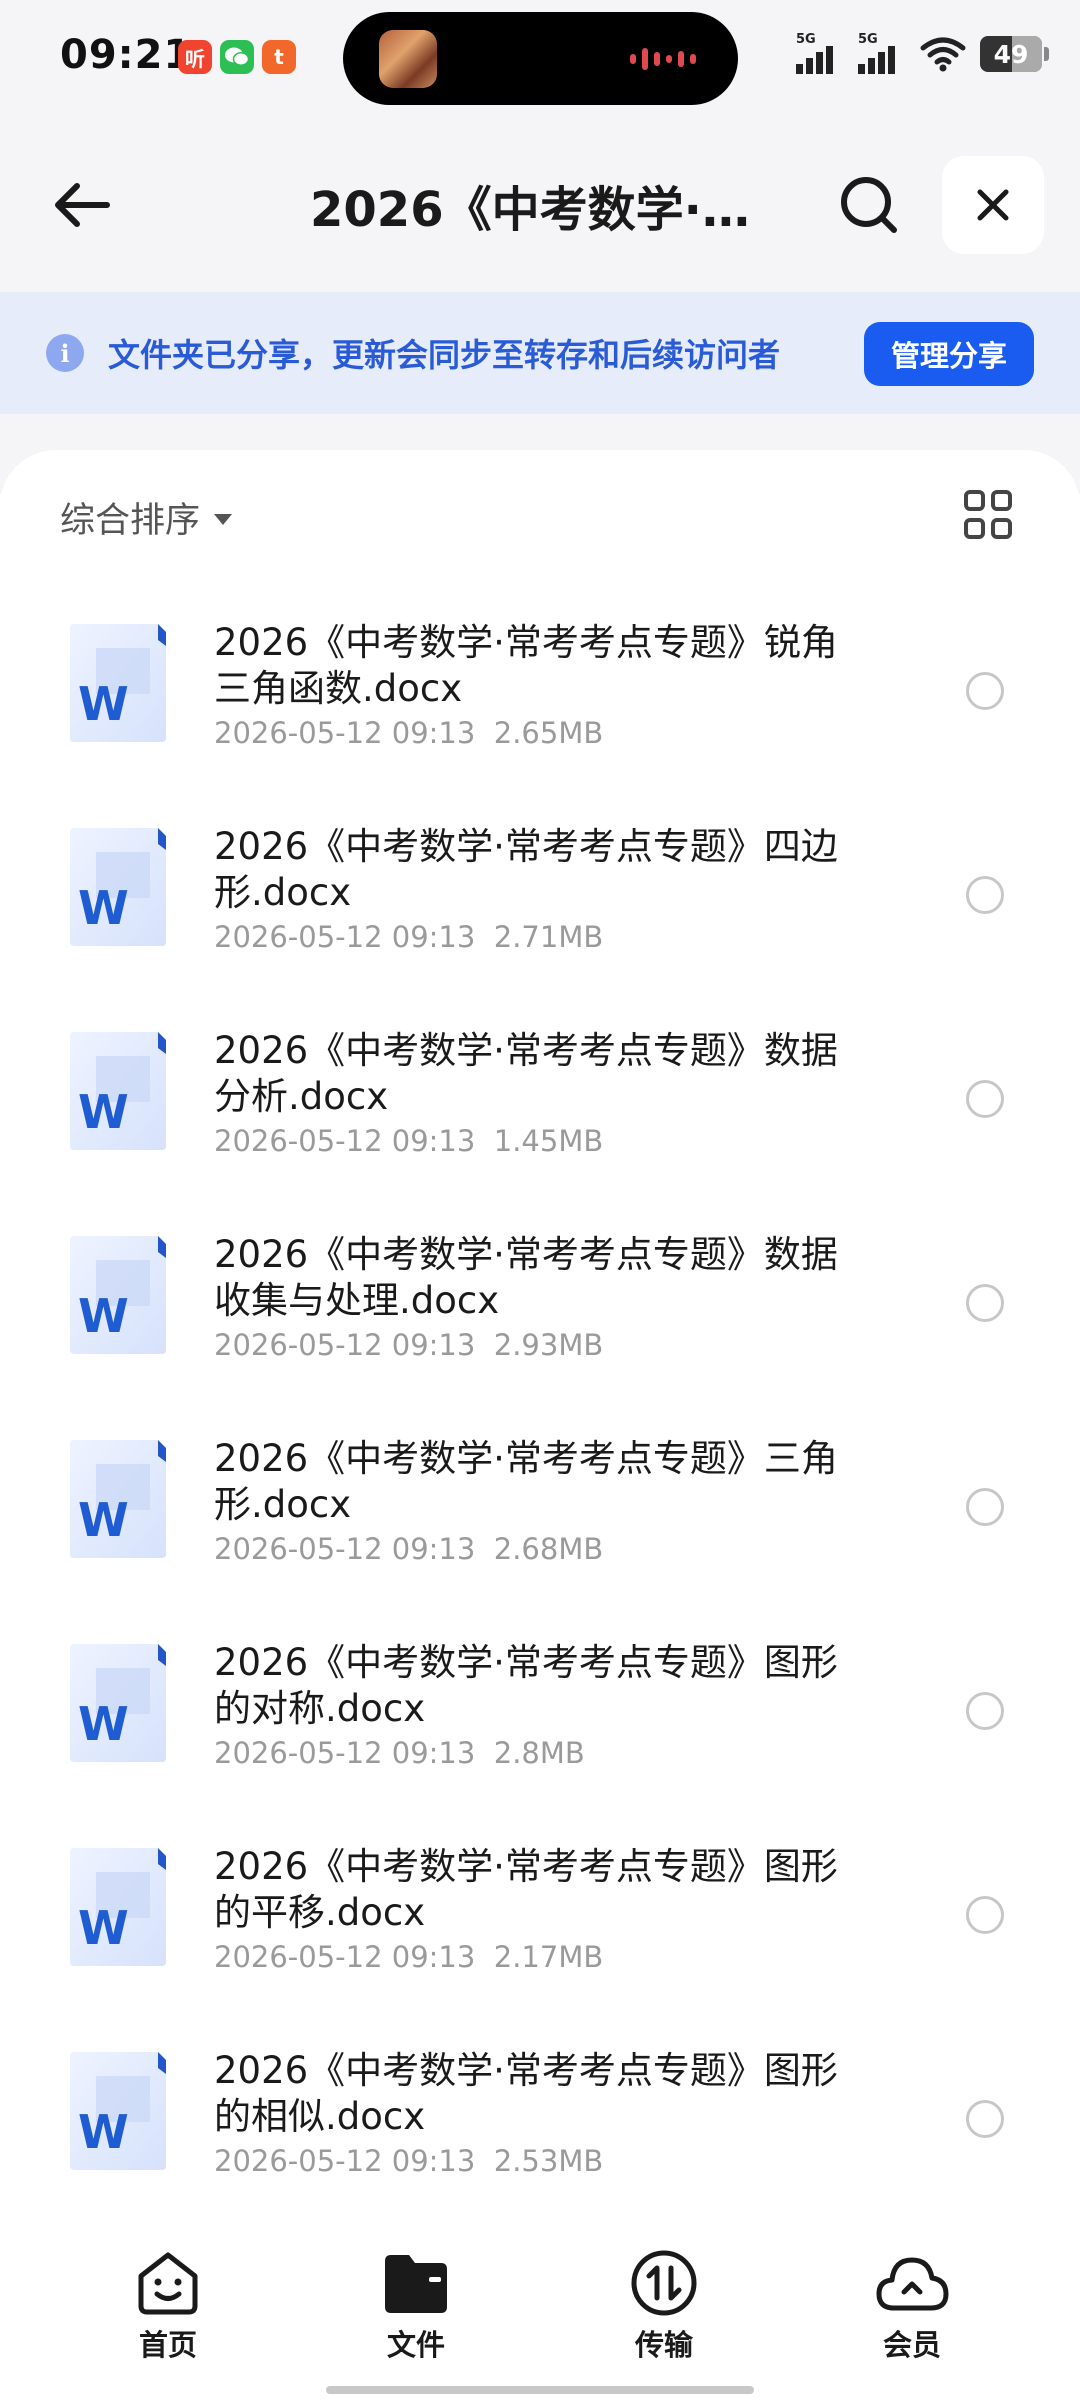 This screenshot has height=2400, width=1080. I want to click on search-icon, so click(869, 205).